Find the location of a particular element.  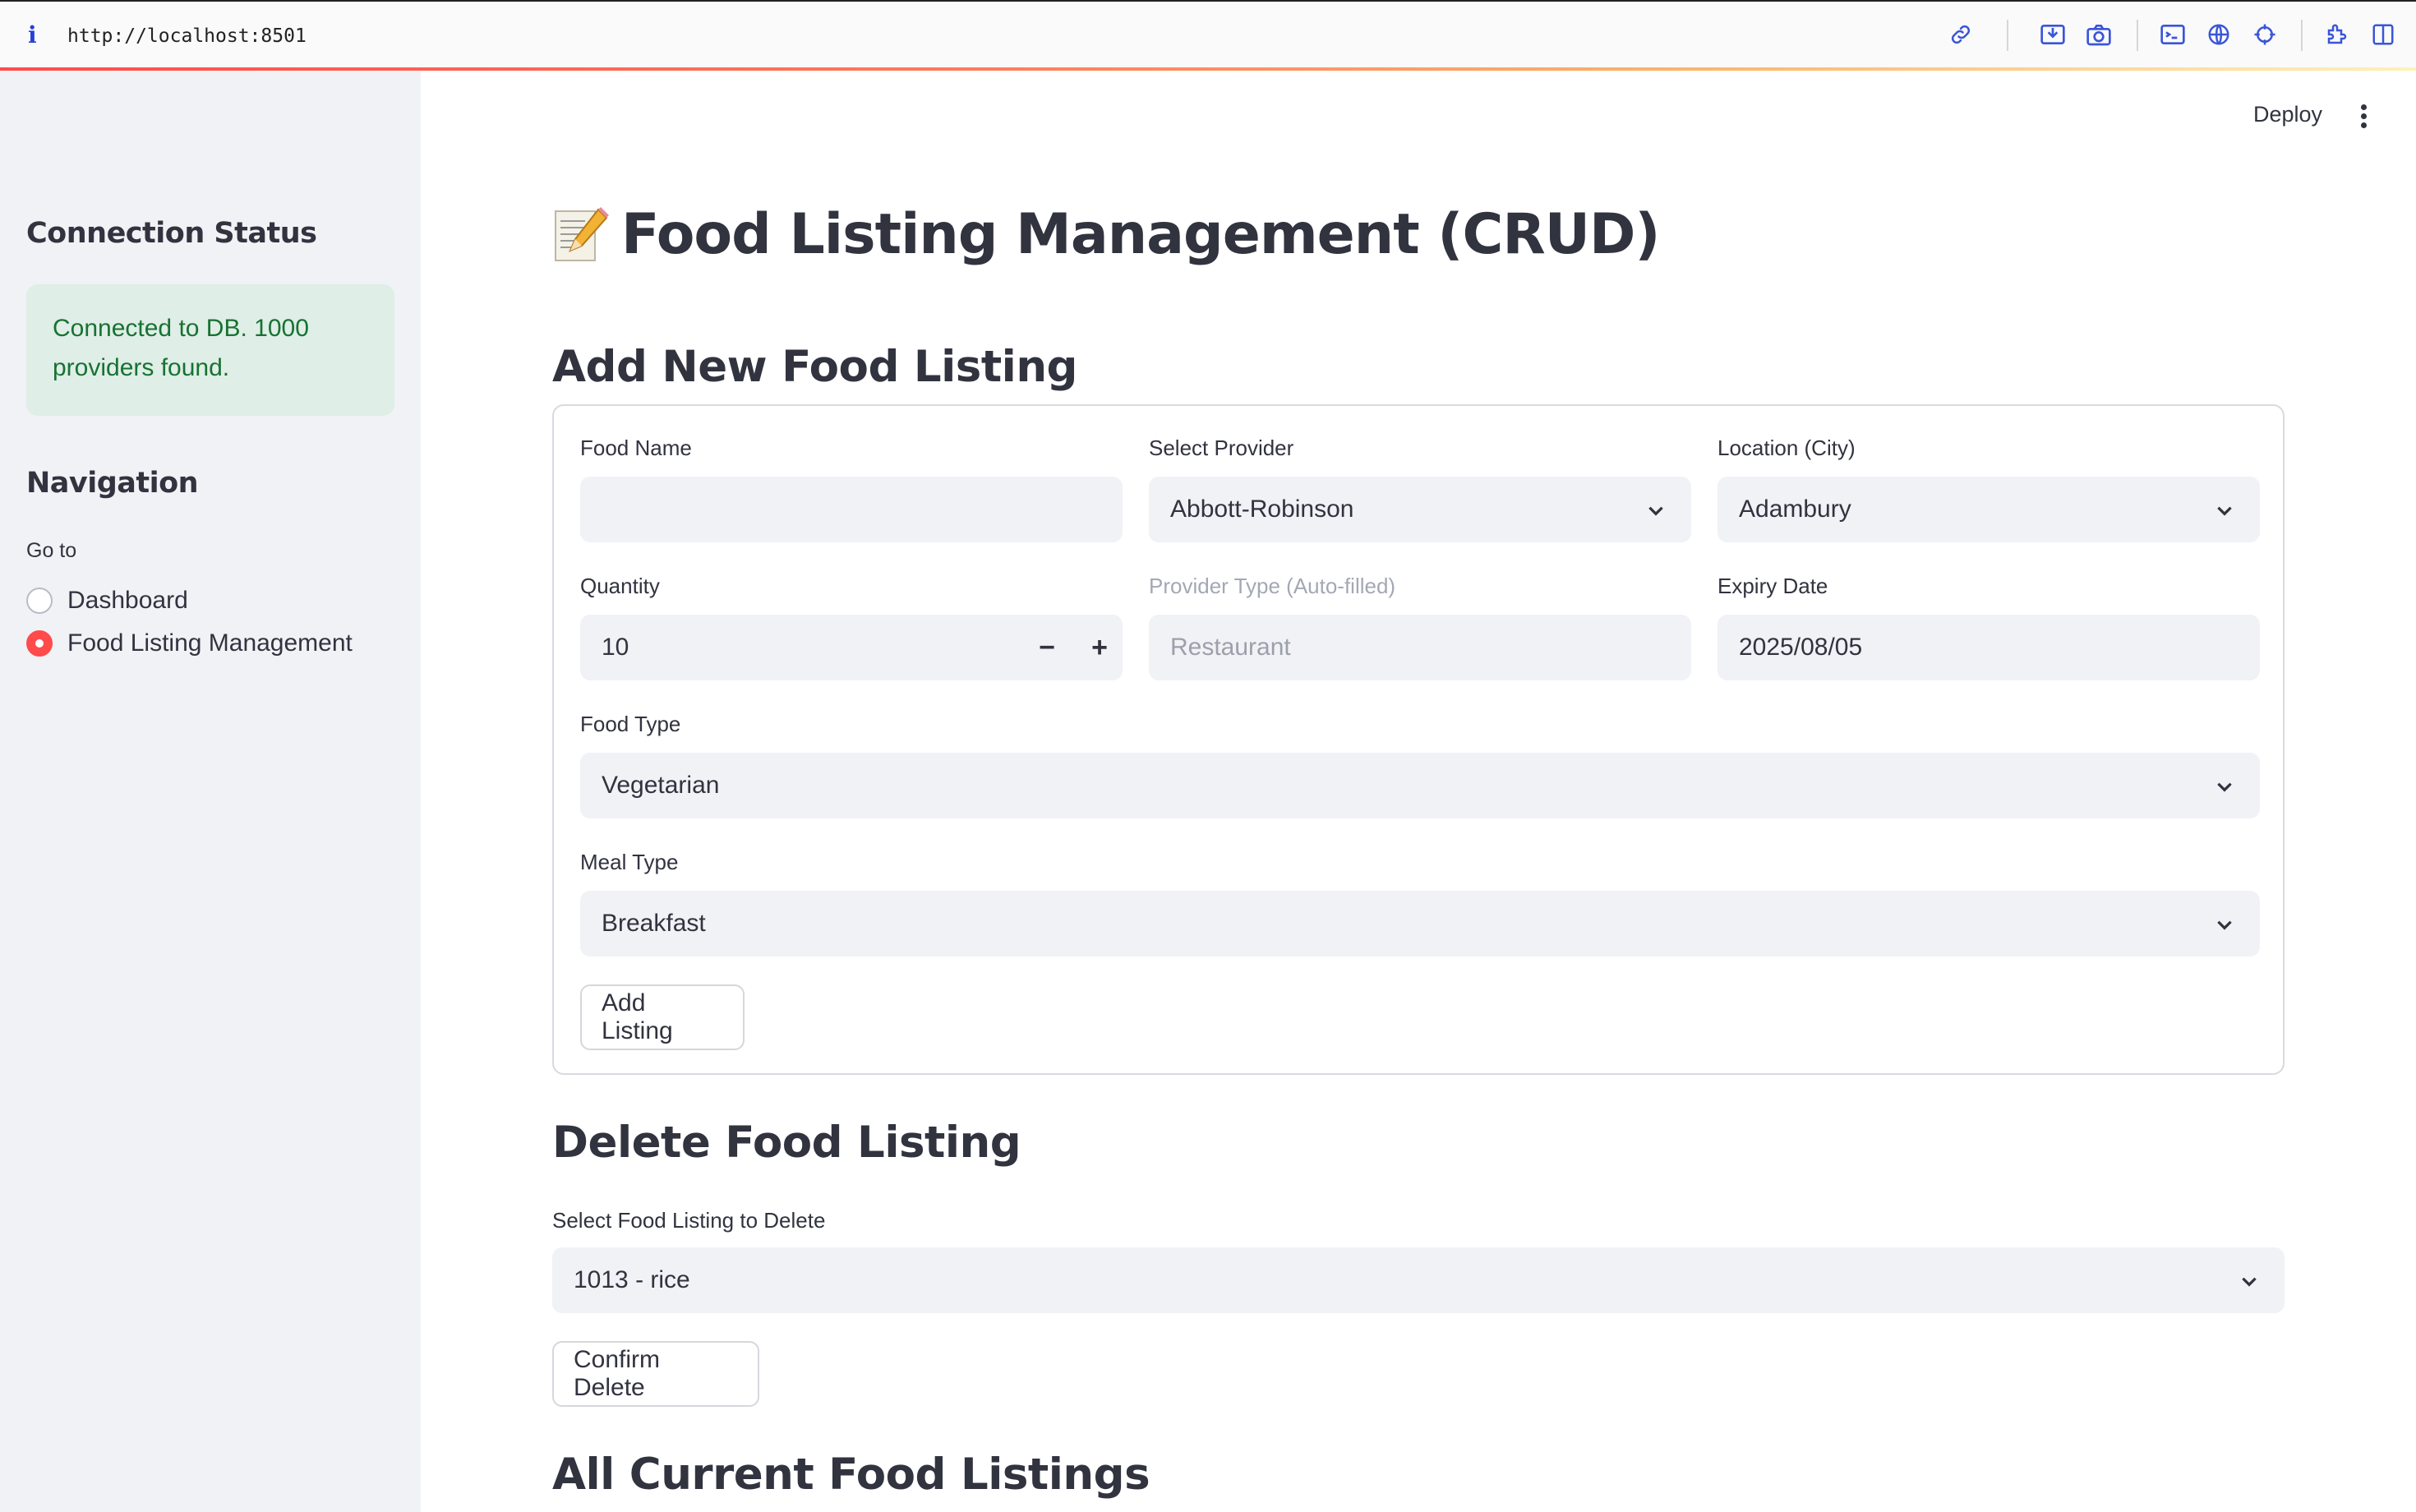

meal-type-value: Breakfast is located at coordinates (654, 924).